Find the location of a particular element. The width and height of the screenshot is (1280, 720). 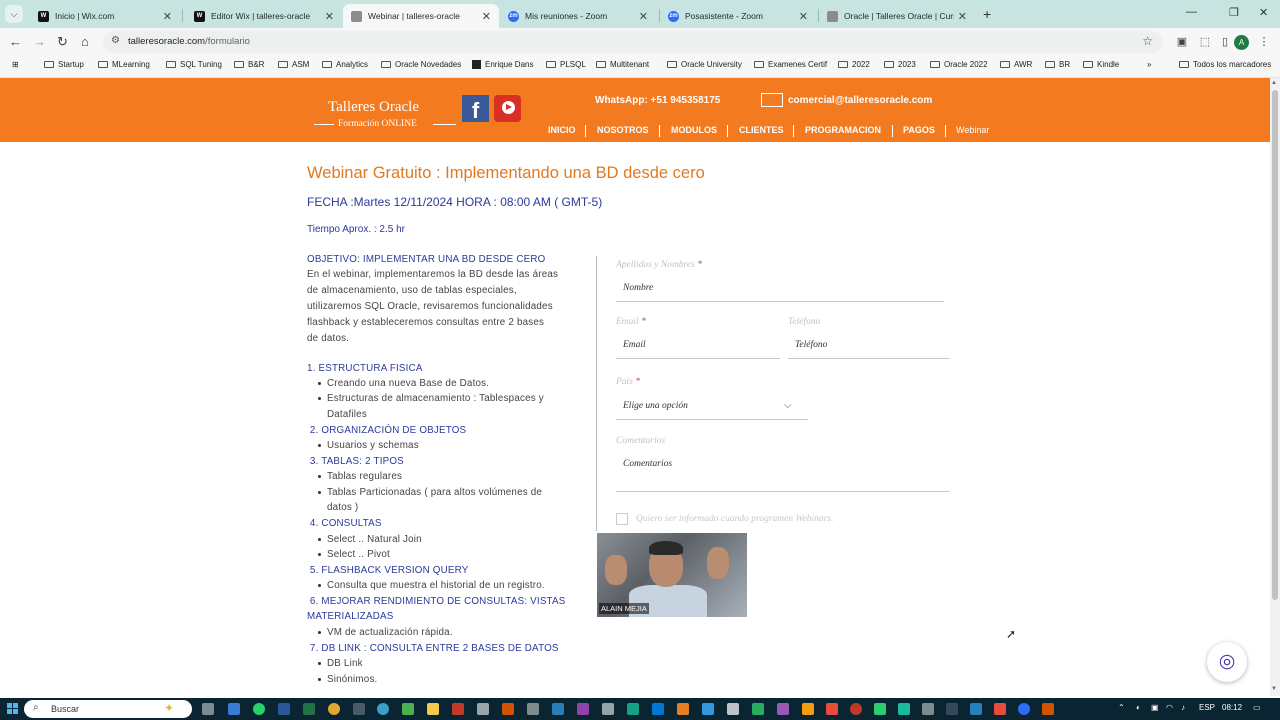

nav-clientes: CLIENTES is located at coordinates (761, 130).